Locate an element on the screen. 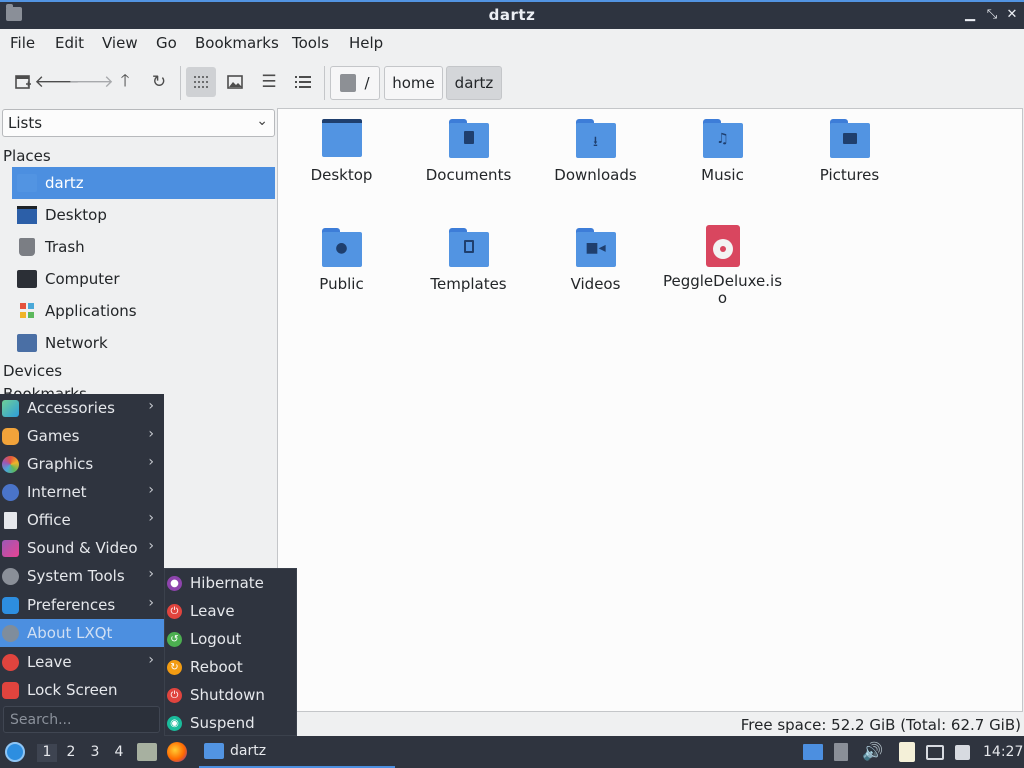  place-trash: Trash is located at coordinates (143, 247).